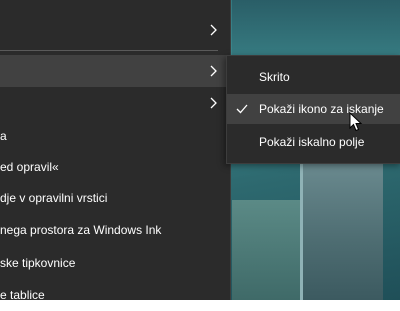  I want to click on wallpaper-ruin, so click(341, 225).